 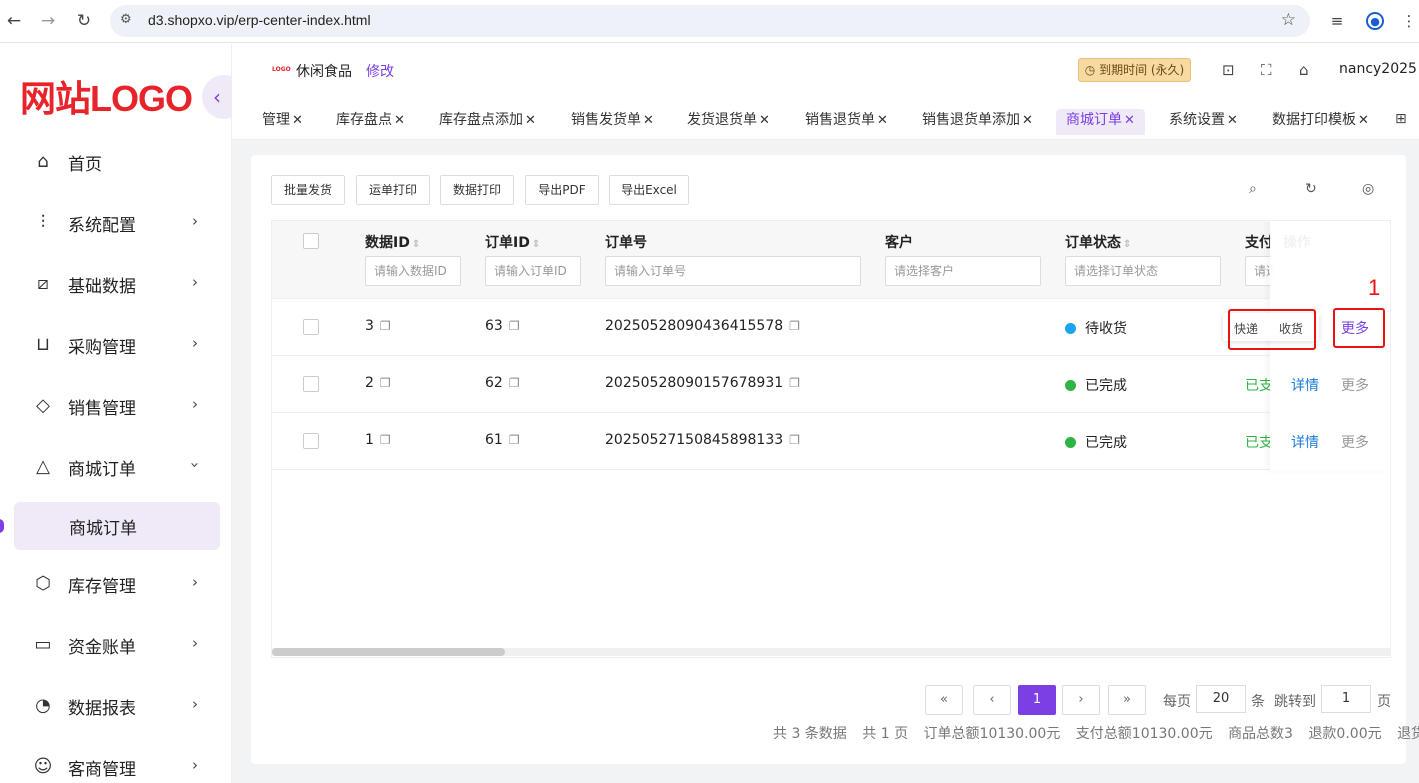 What do you see at coordinates (14, 21) in the screenshot?
I see `back-arrow-icon: ←` at bounding box center [14, 21].